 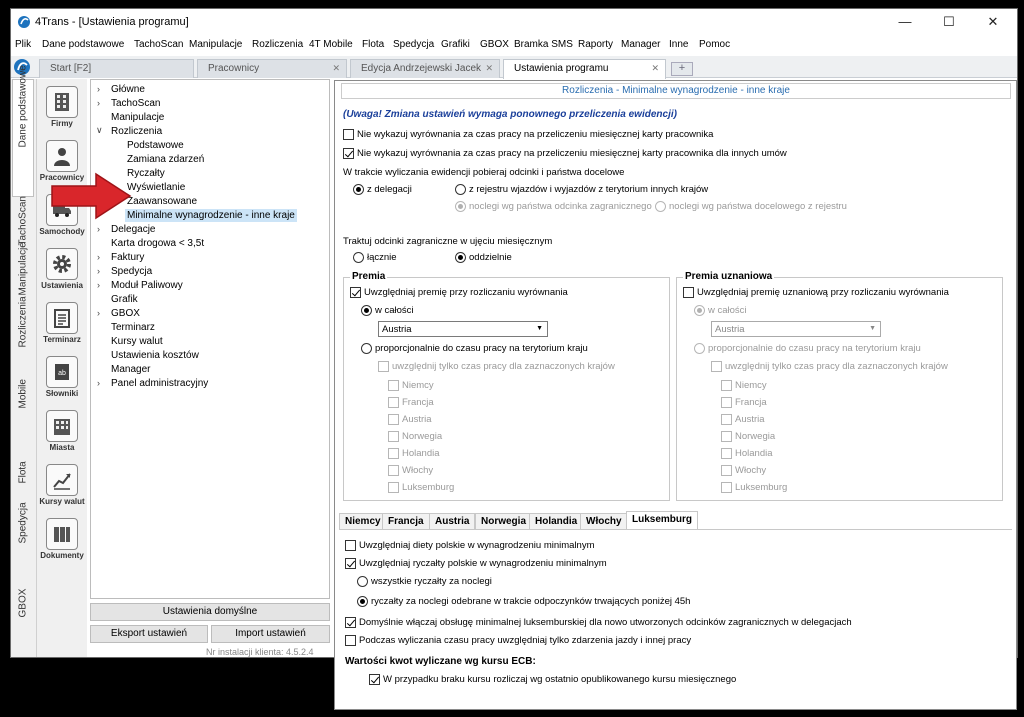 I want to click on discretionary-bonus-include-checkbox, so click(x=688, y=292).